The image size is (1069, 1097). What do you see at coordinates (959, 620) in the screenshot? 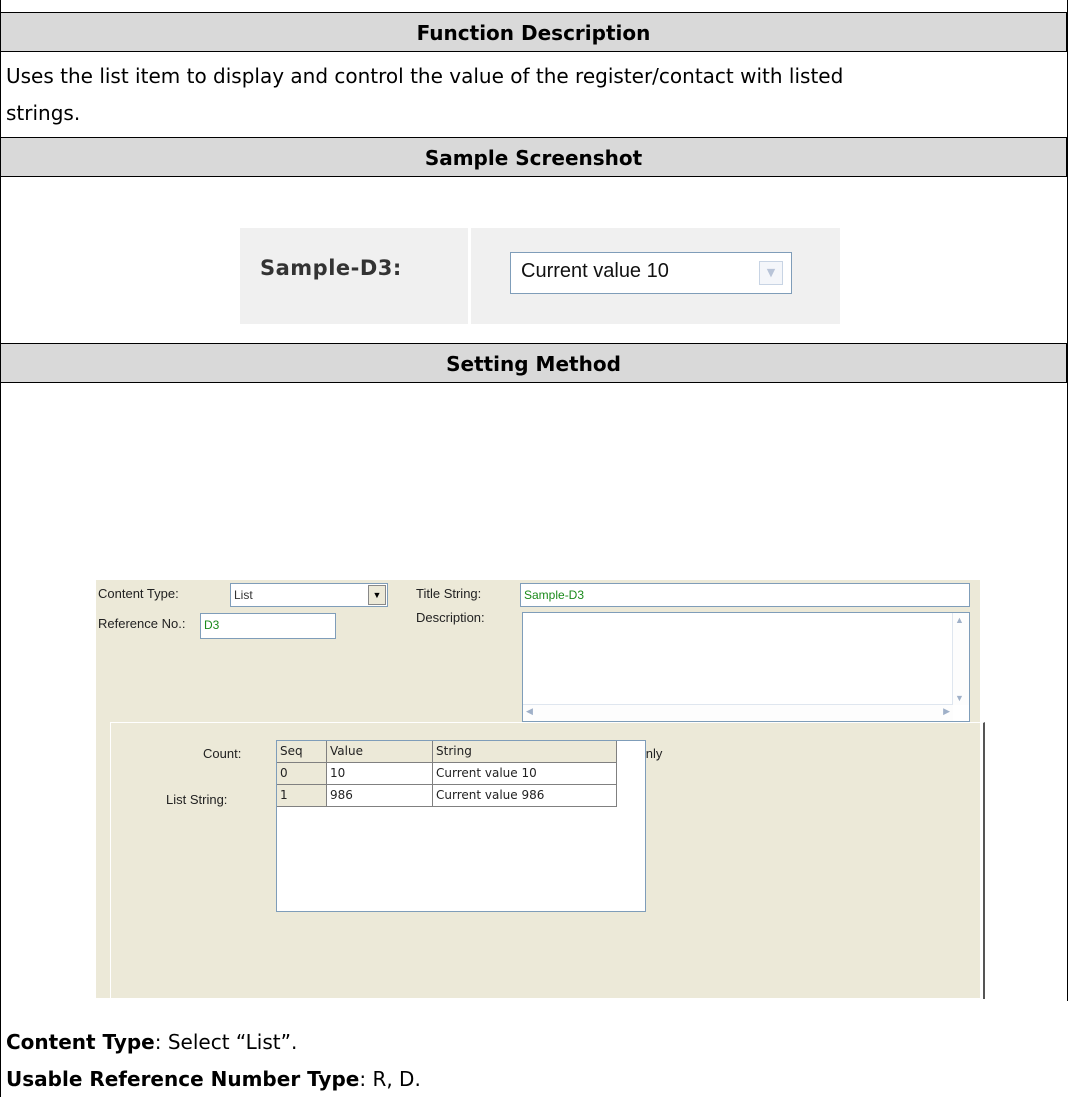
I see `scroll-up-icon: ▲` at bounding box center [959, 620].